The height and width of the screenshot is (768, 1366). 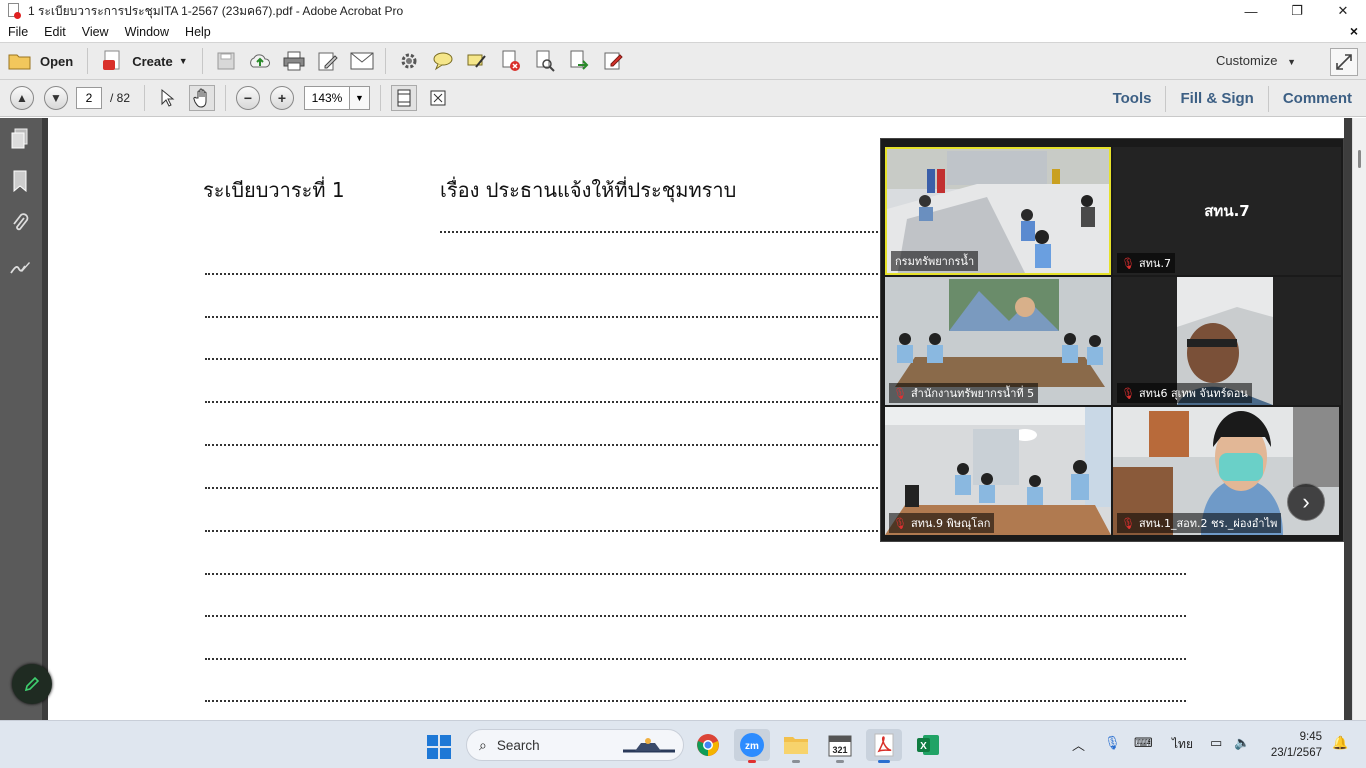 I want to click on network-icon: ▭, so click(x=1216, y=743).